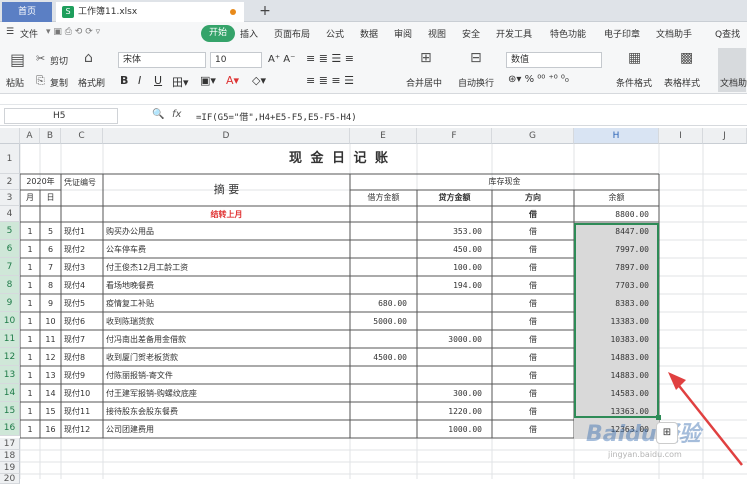 Image resolution: width=747 pixels, height=484 pixels. I want to click on doc-assistant-panel: 文档助手, so click(732, 70).